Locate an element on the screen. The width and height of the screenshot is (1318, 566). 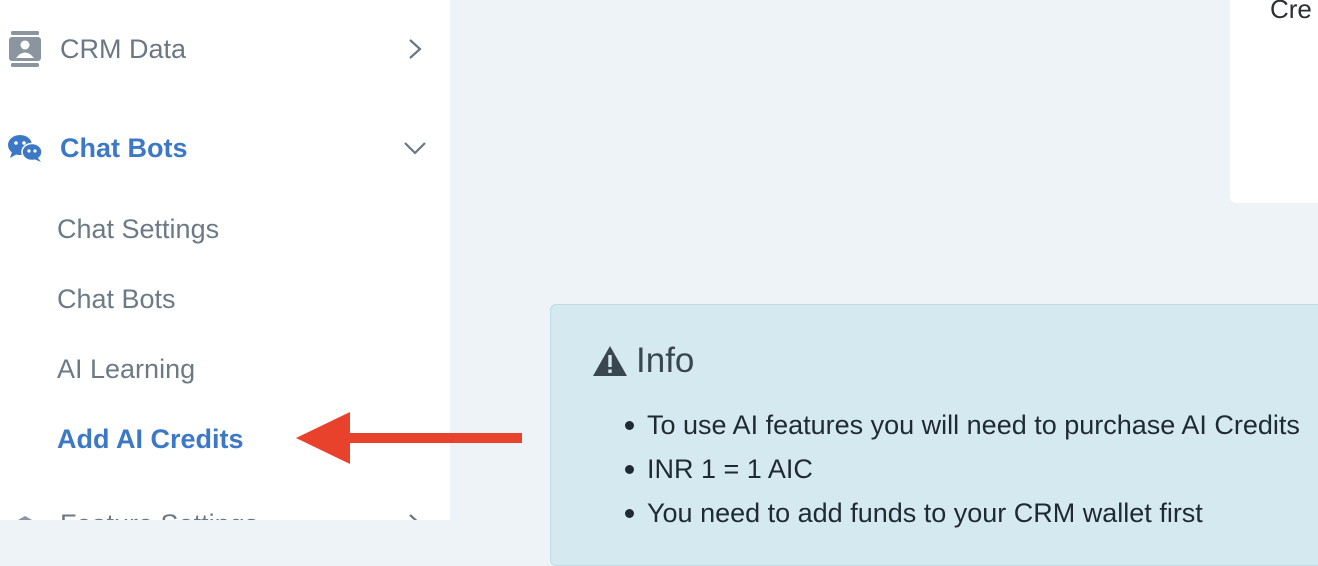
list-item: INR 1 = 1 AIC is located at coordinates (962, 469).